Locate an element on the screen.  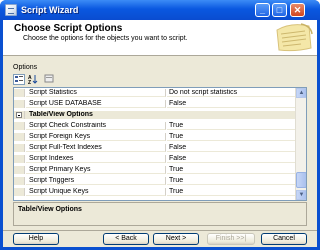
property-name: Script Check Constraints is located at coordinates (96, 126).